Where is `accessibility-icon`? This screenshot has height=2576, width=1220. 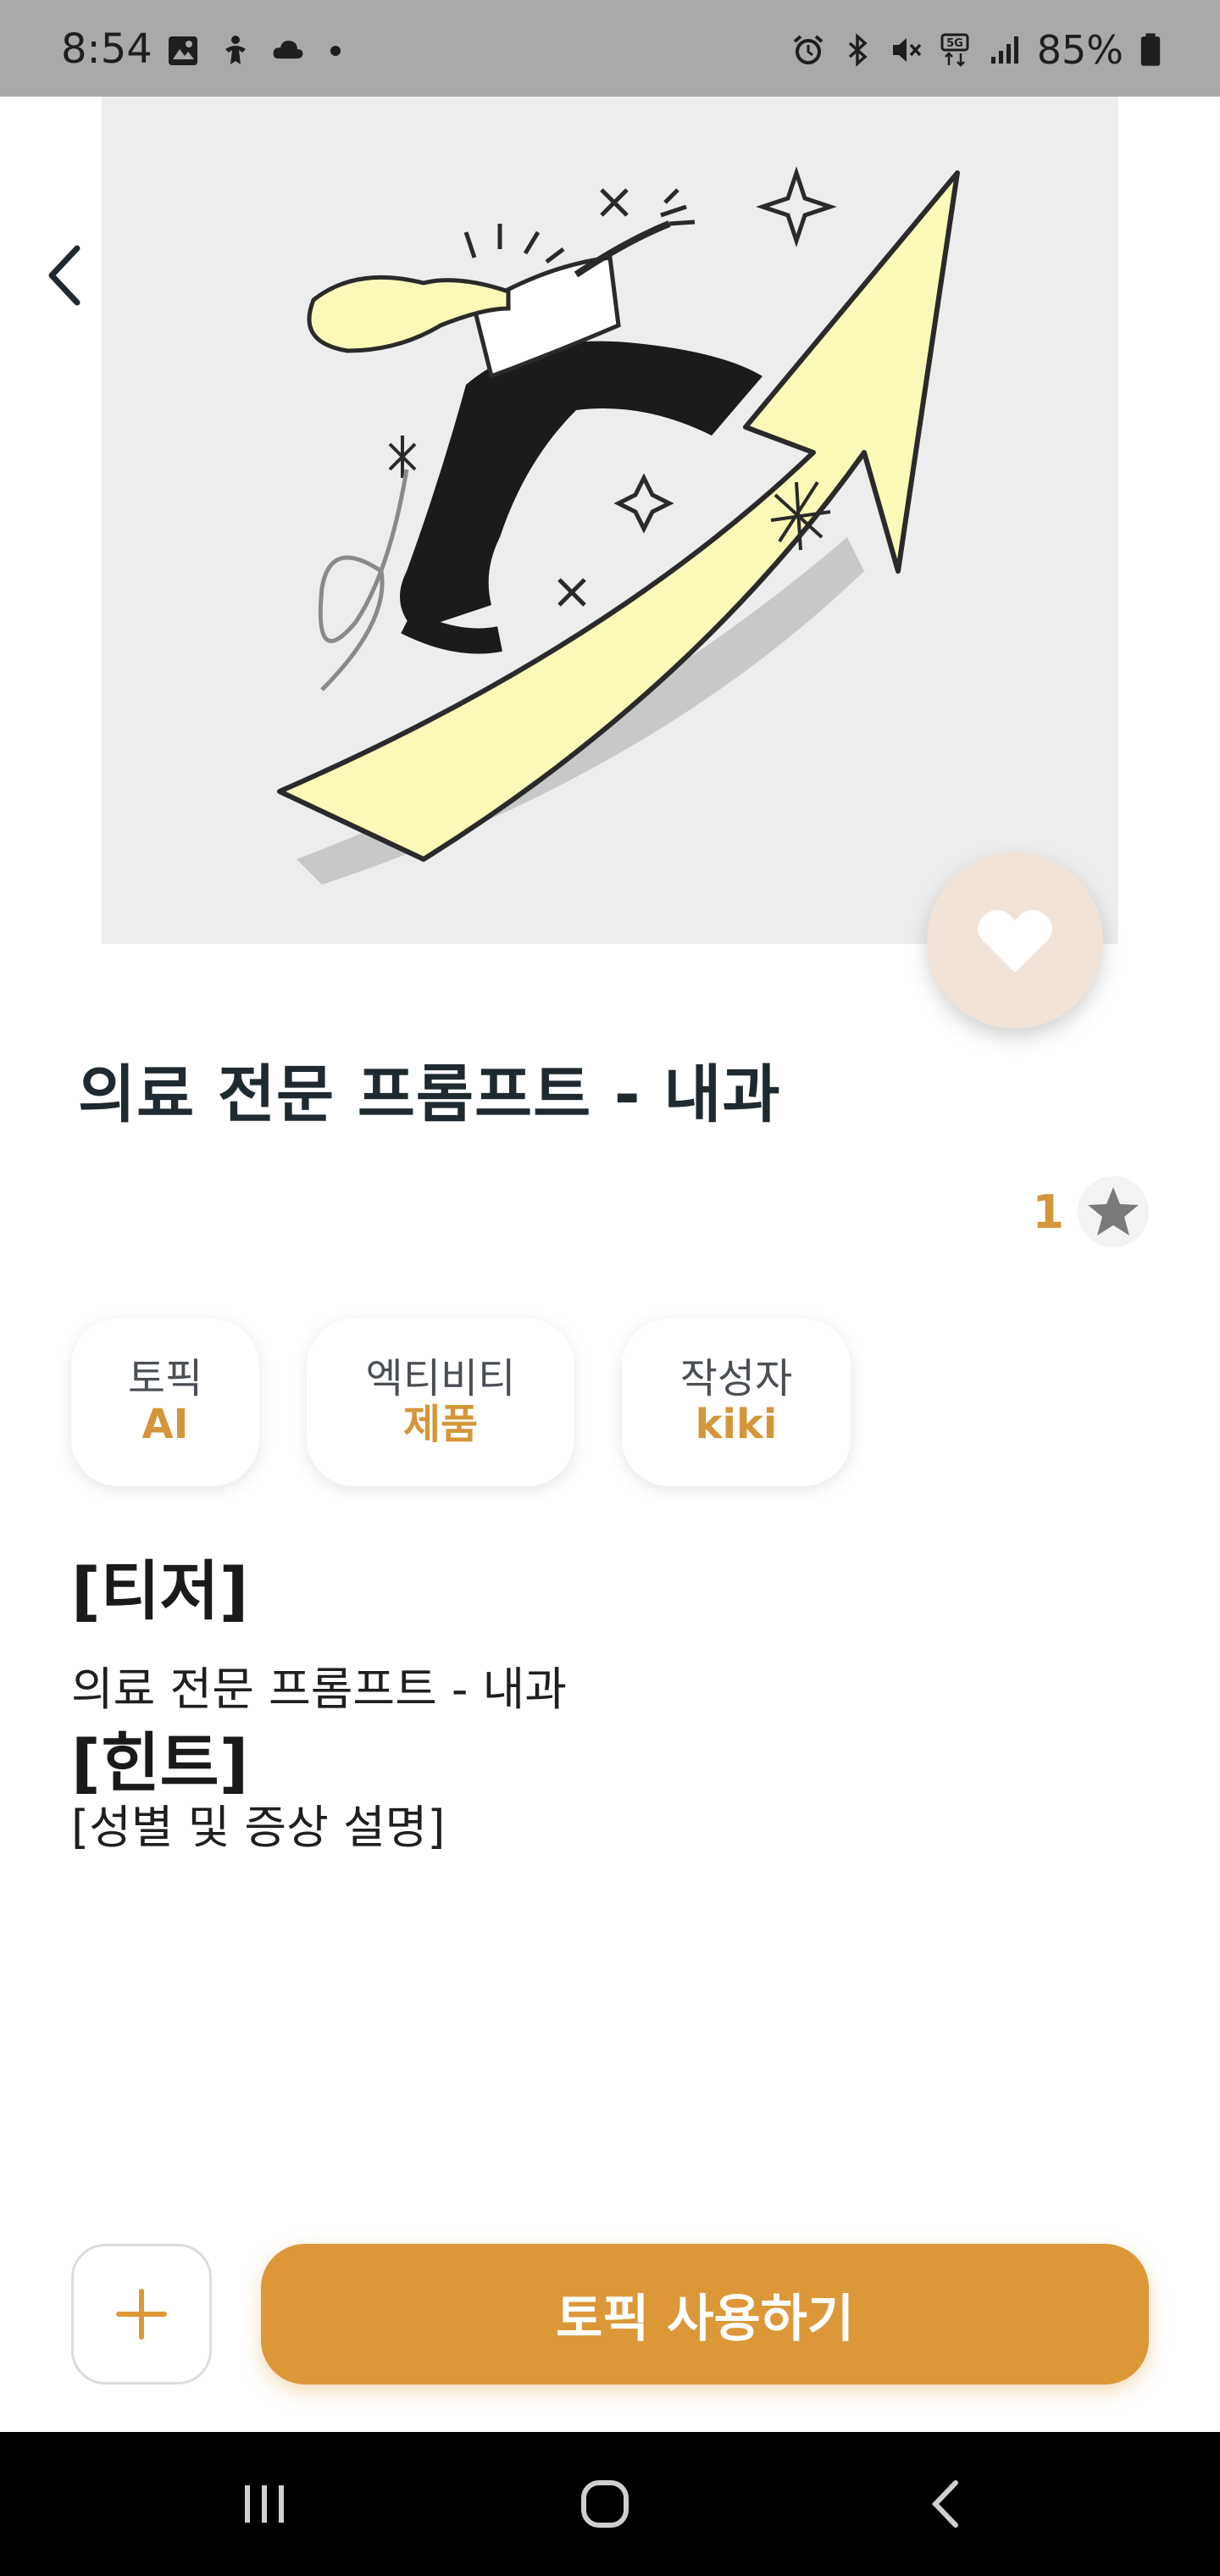
accessibility-icon is located at coordinates (235, 50).